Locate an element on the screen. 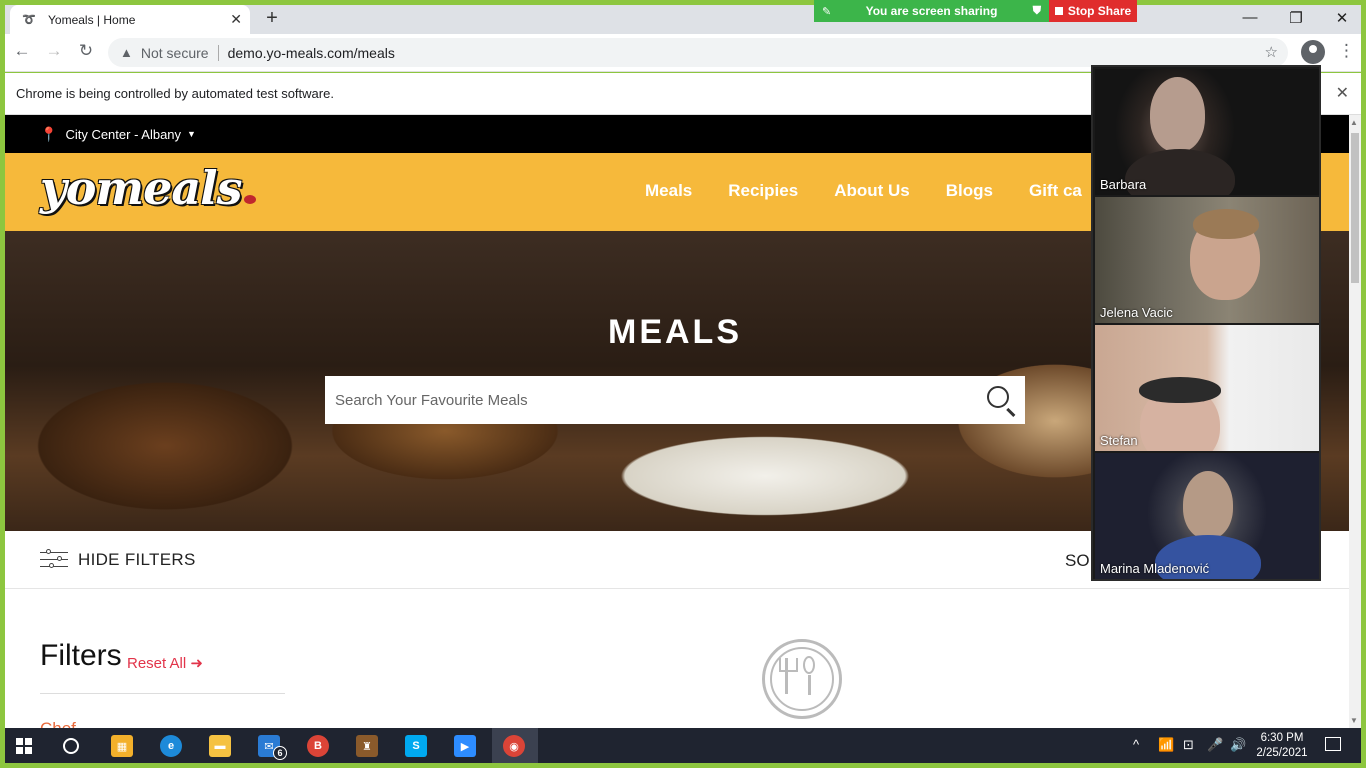  meal-search-box is located at coordinates (675, 400).